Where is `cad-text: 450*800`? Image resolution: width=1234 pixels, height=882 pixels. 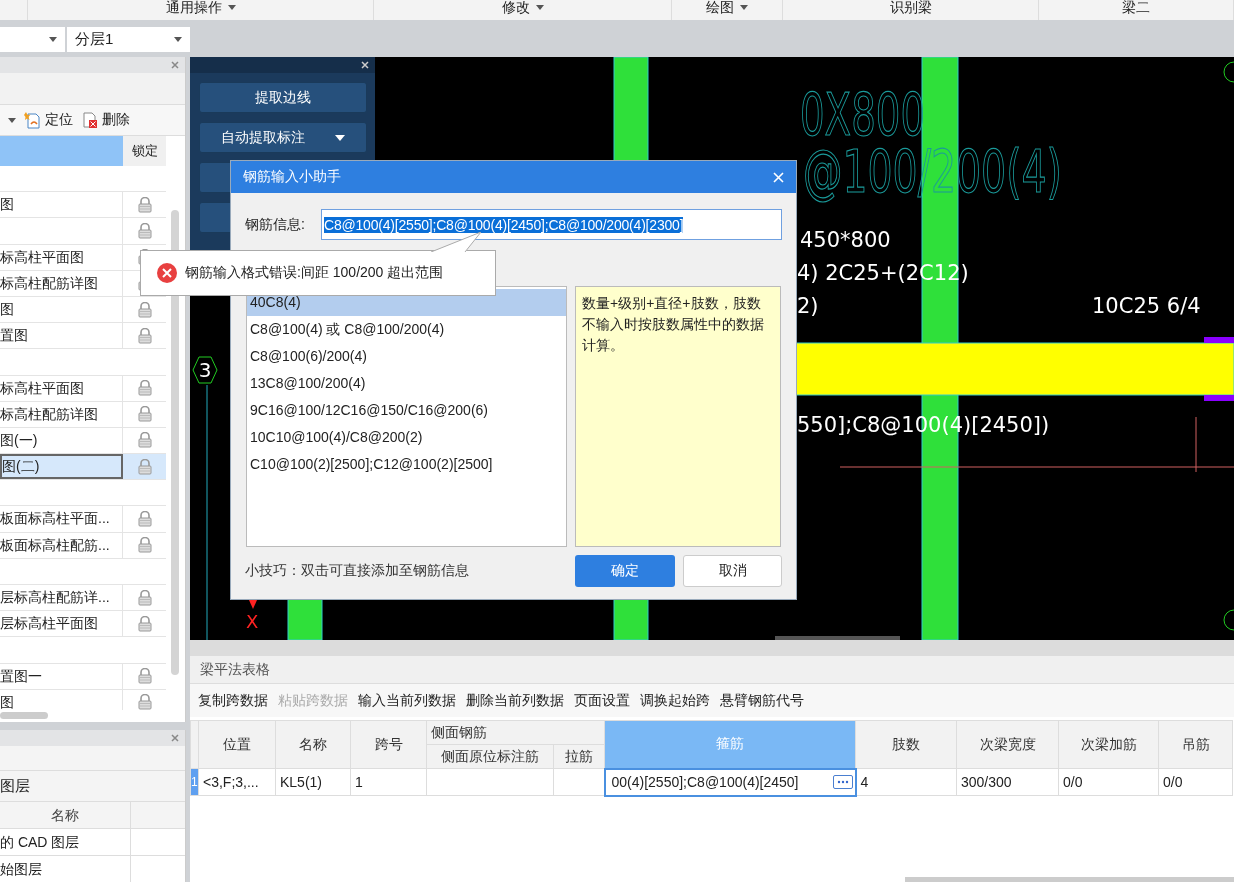
cad-text: 450*800 is located at coordinates (845, 240).